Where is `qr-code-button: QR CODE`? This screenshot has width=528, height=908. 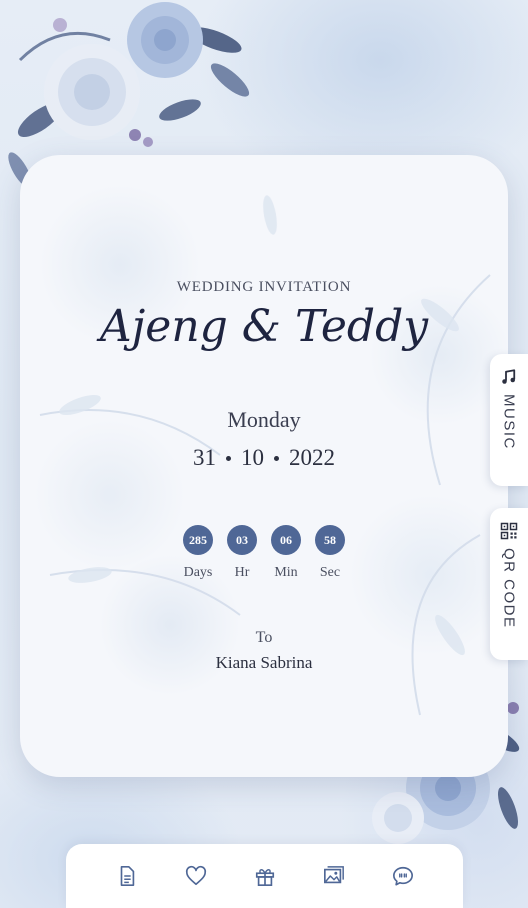 qr-code-button: QR CODE is located at coordinates (509, 584).